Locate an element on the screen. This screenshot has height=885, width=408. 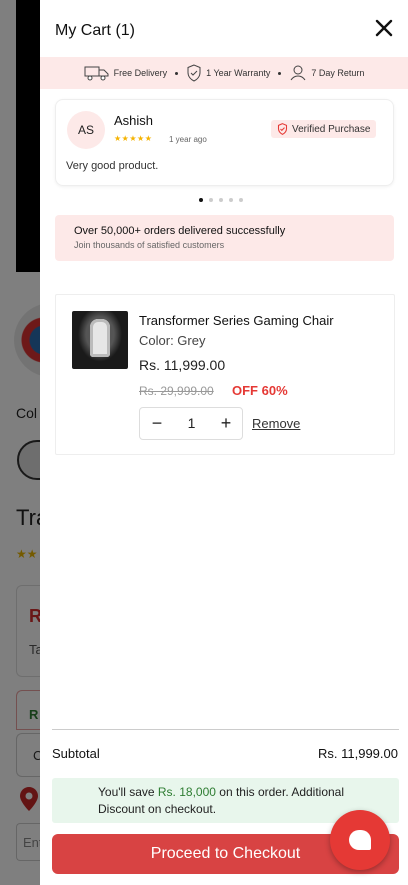
savings-amount: Rs. 18,000 is located at coordinates (186, 792).